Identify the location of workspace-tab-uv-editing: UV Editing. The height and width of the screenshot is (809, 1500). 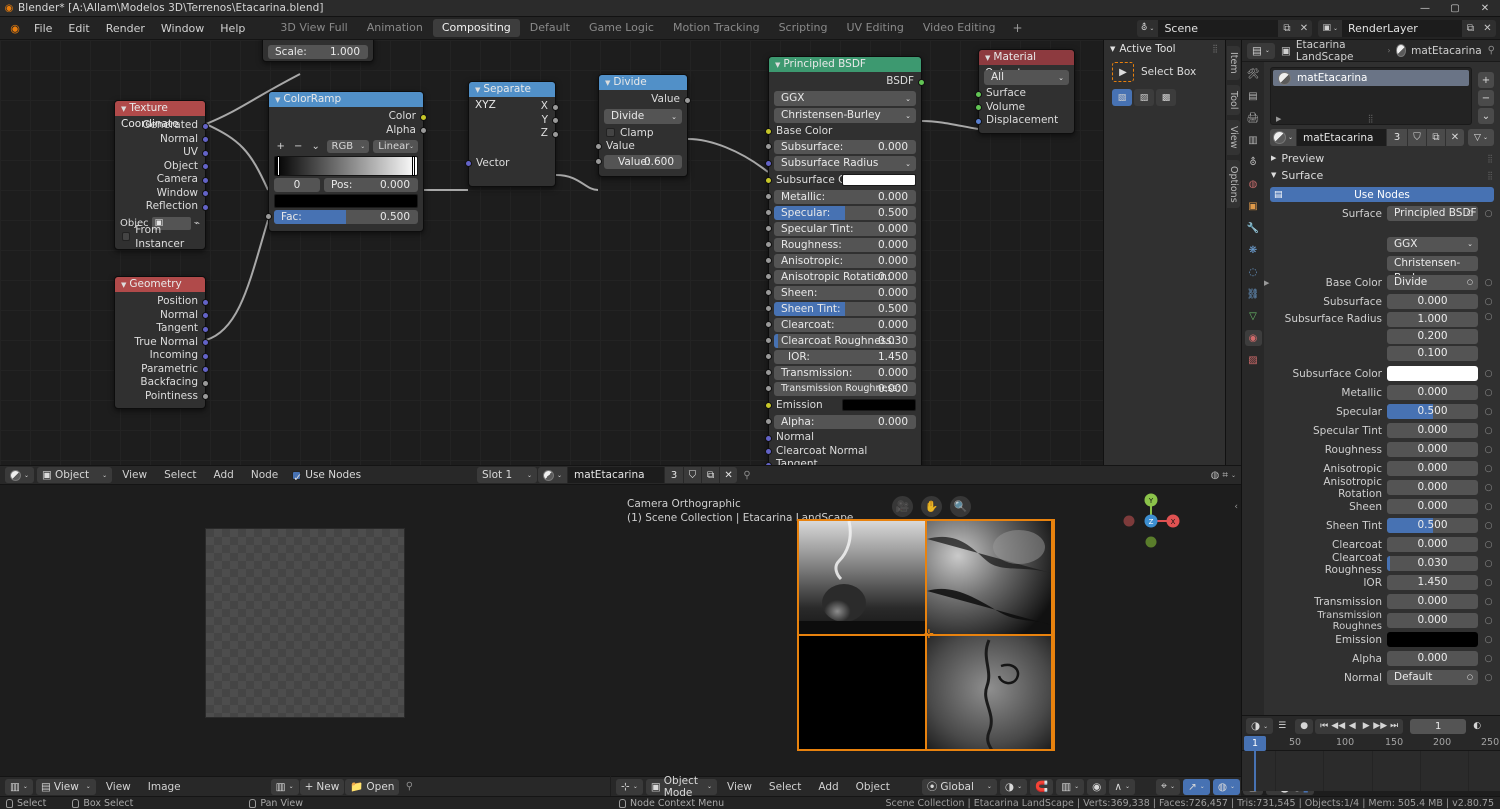
(875, 28).